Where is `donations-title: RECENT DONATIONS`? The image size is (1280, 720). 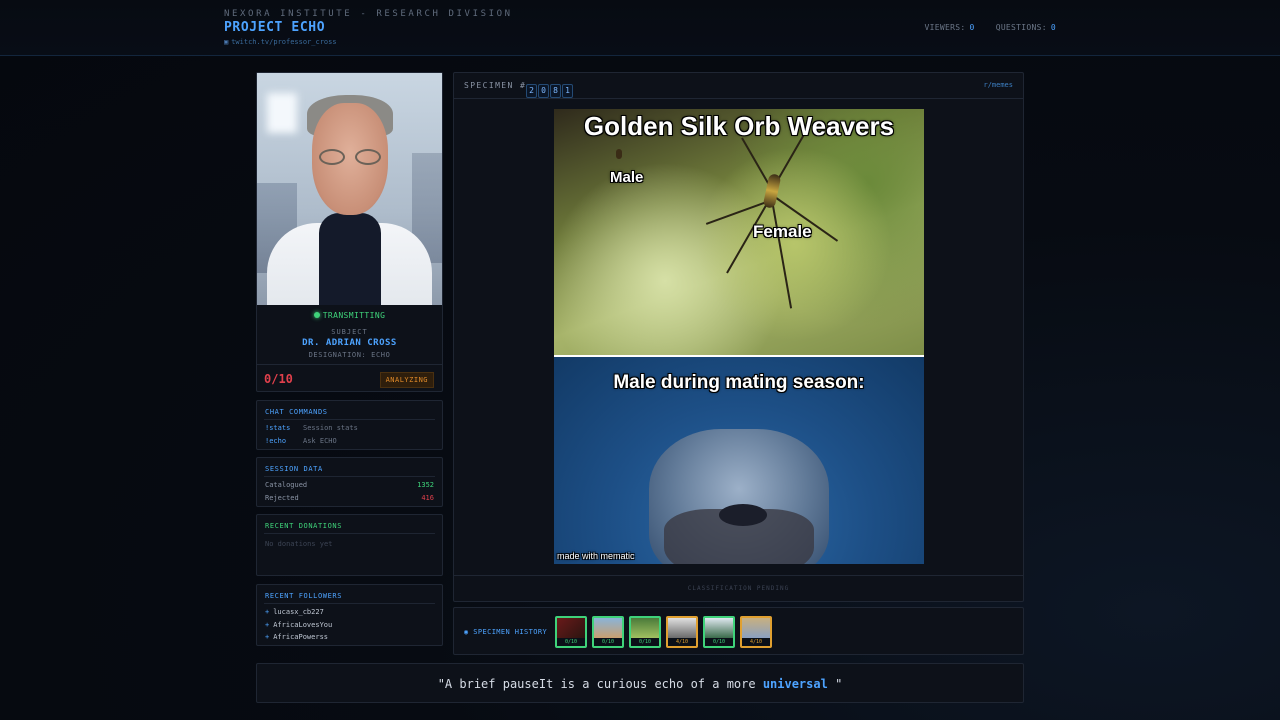
donations-title: RECENT DONATIONS is located at coordinates (304, 526).